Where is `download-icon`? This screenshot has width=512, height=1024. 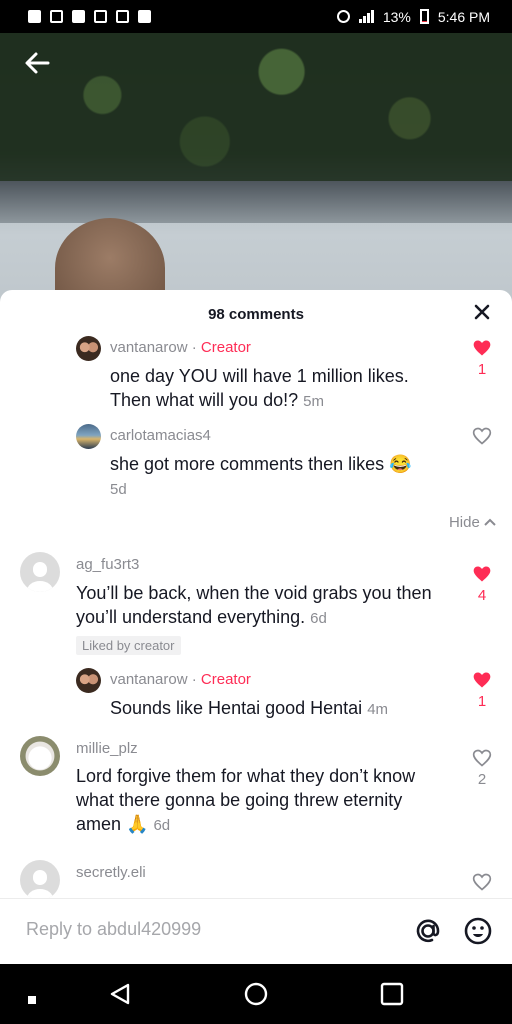
download-icon is located at coordinates (144, 16).